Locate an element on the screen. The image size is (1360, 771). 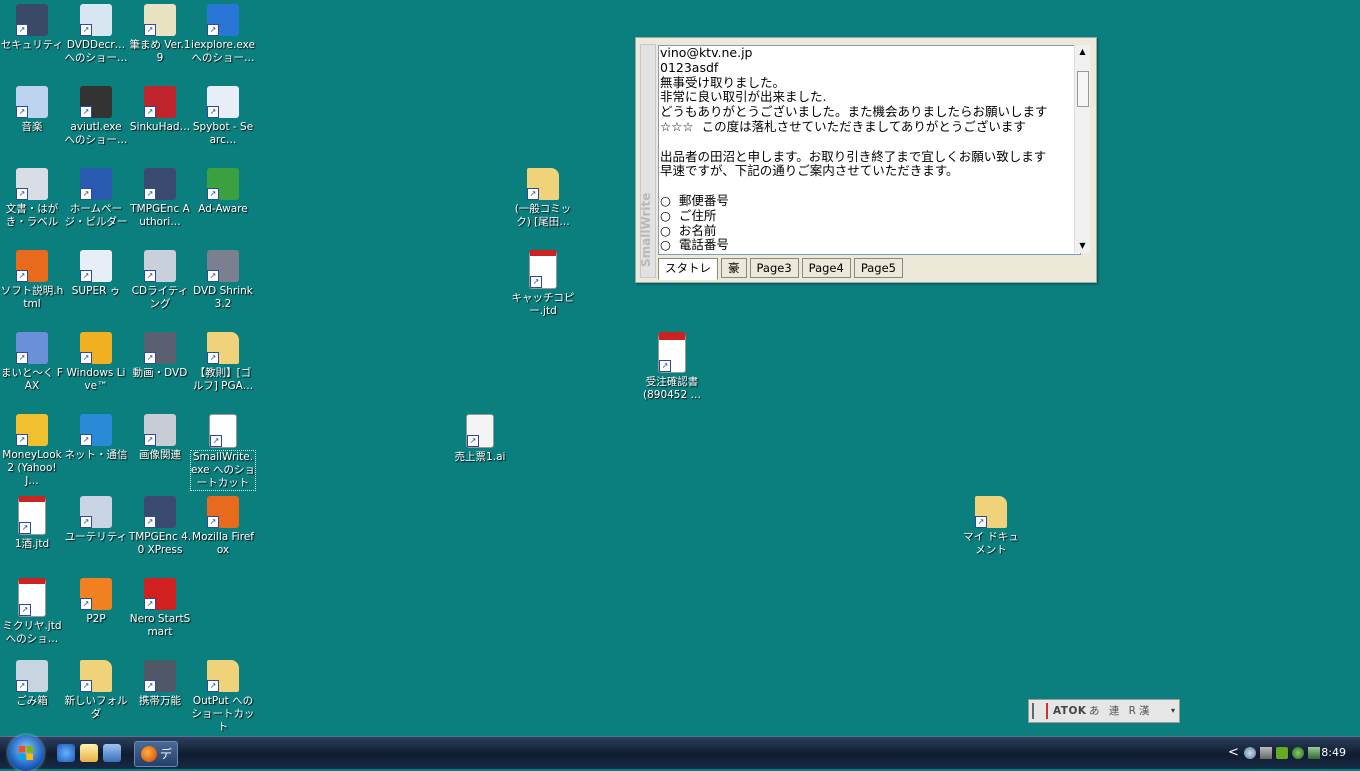
desktop-icon: ↗ P2P is located at coordinates (96, 602).